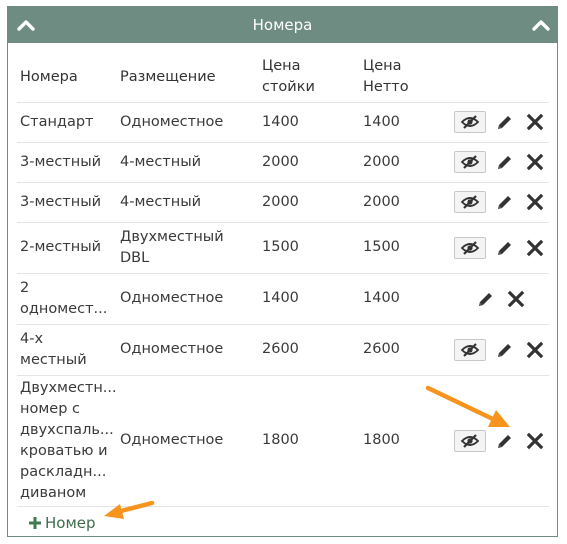  I want to click on placement-cell: Двухместный DBL, so click(172, 247).